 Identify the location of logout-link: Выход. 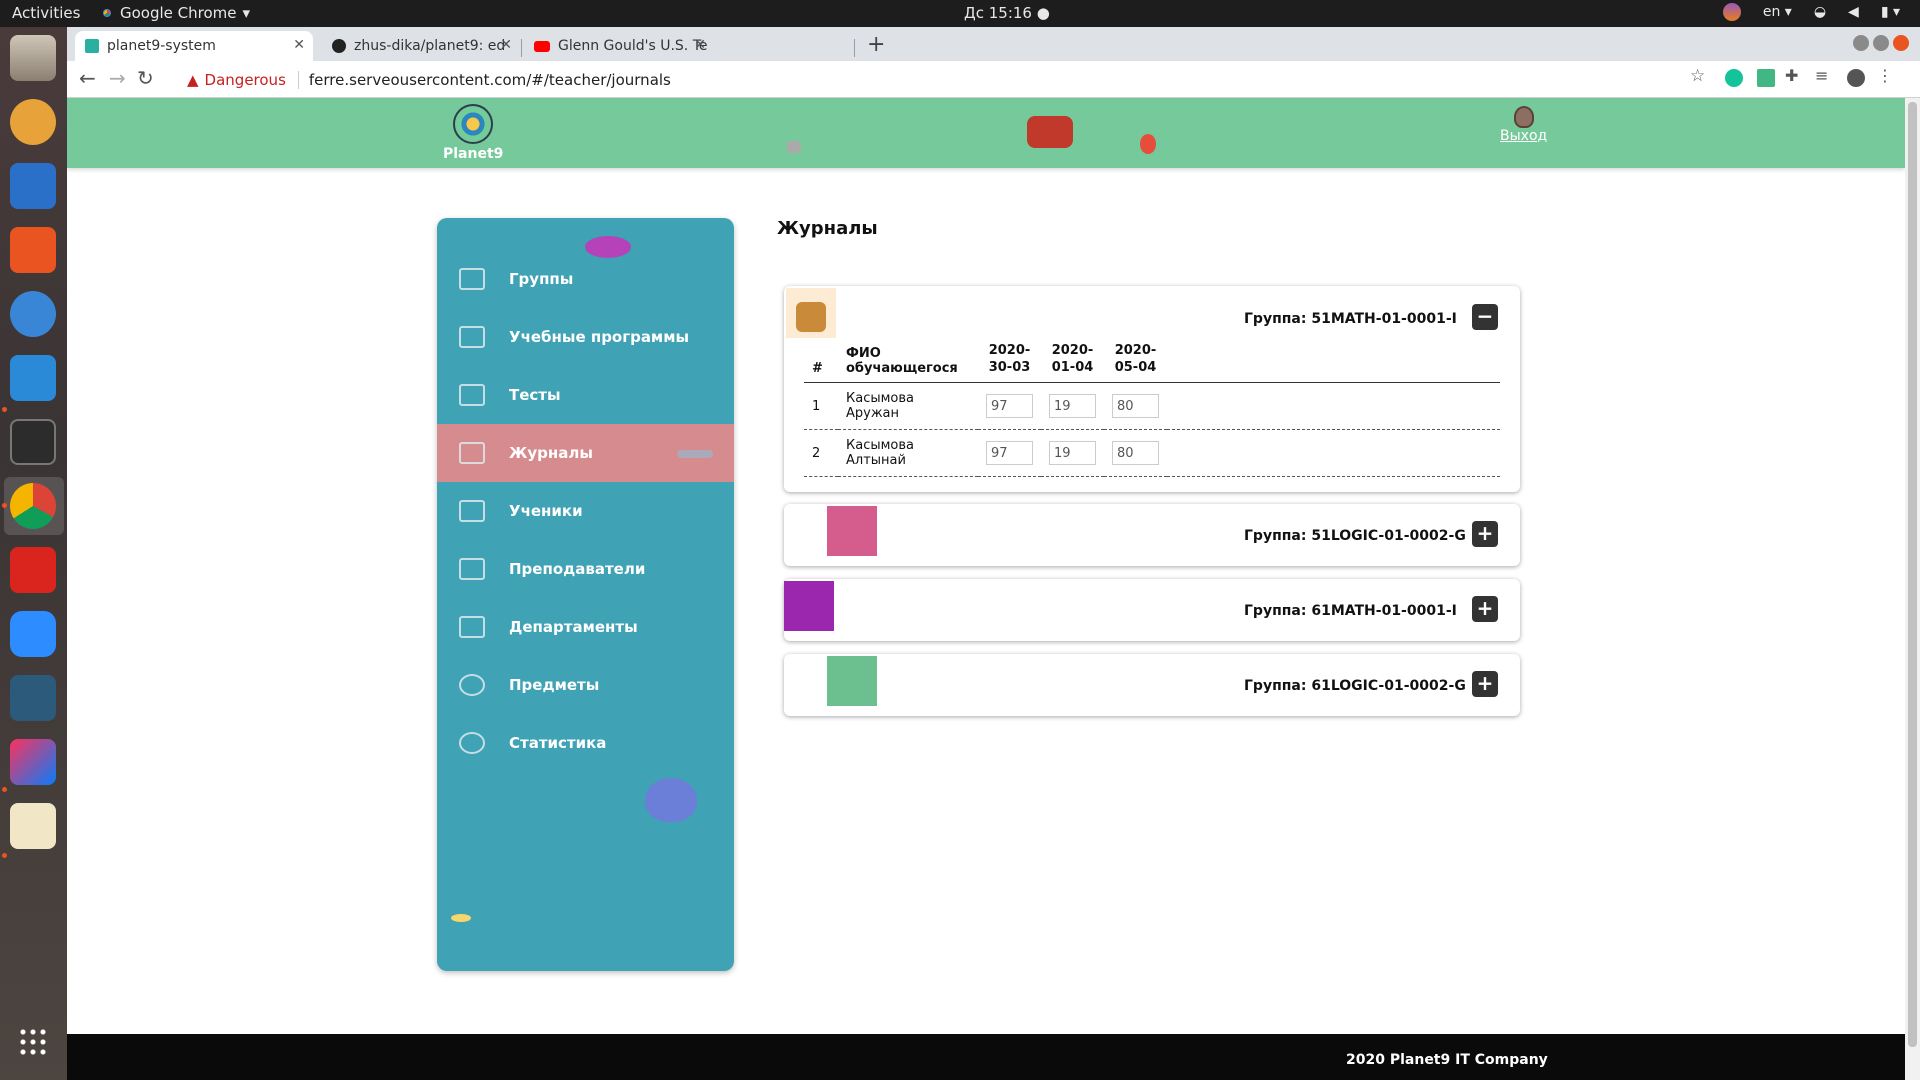
(1523, 125).